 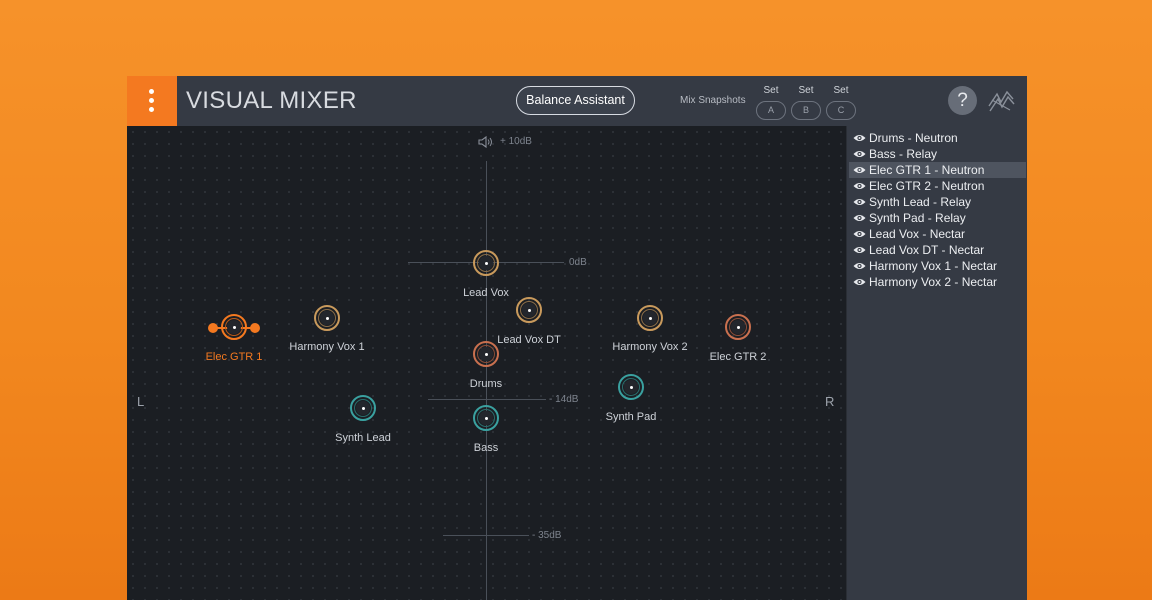 I want to click on track-item-harmony-vox-1: Harmony Vox 1 - Nectar, so click(x=937, y=266).